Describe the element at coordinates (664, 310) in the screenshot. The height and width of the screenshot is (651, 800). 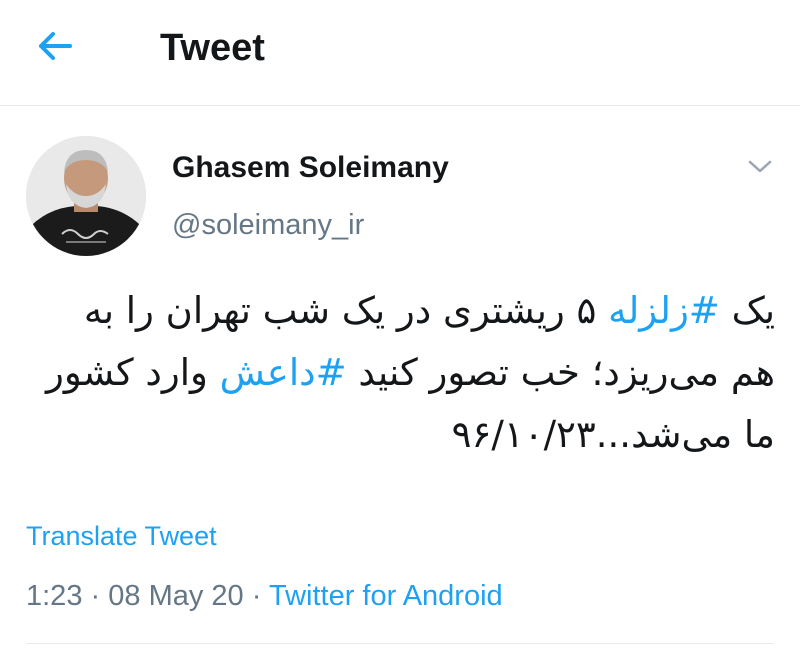
I see `hashtag-link: #زلزله` at that location.